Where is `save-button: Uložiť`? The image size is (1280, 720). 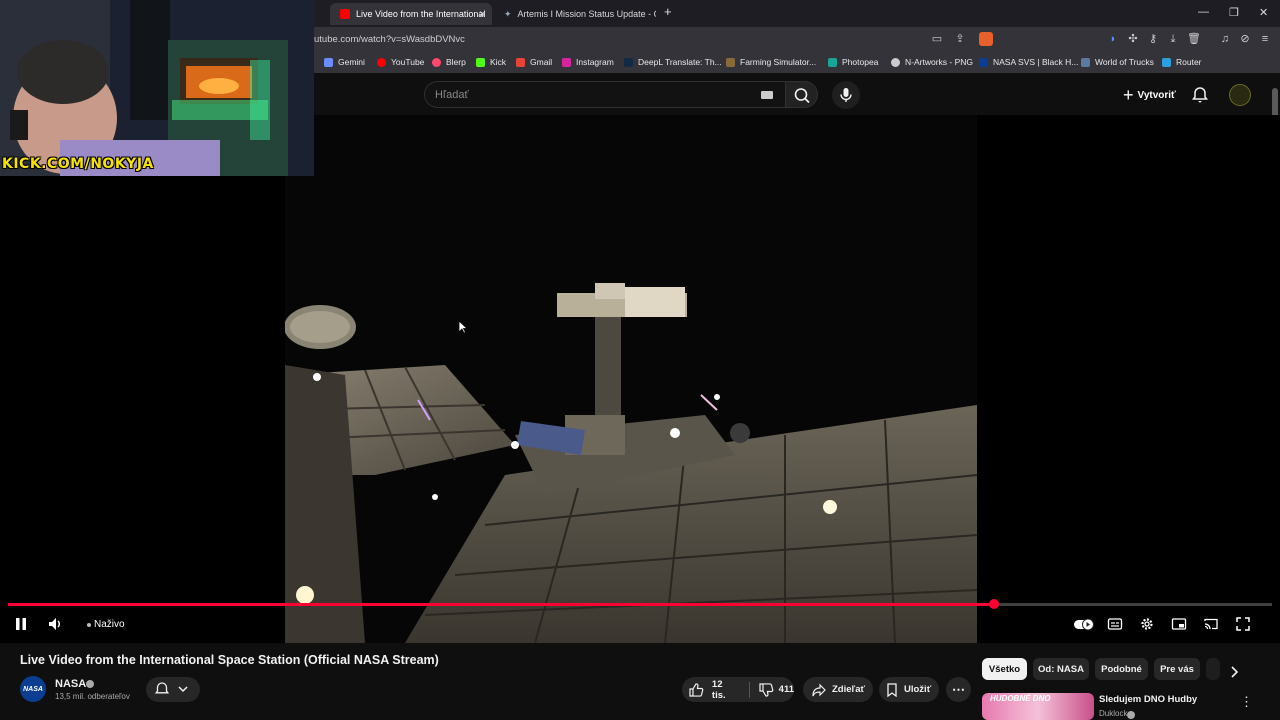
save-button: Uložiť is located at coordinates (909, 689).